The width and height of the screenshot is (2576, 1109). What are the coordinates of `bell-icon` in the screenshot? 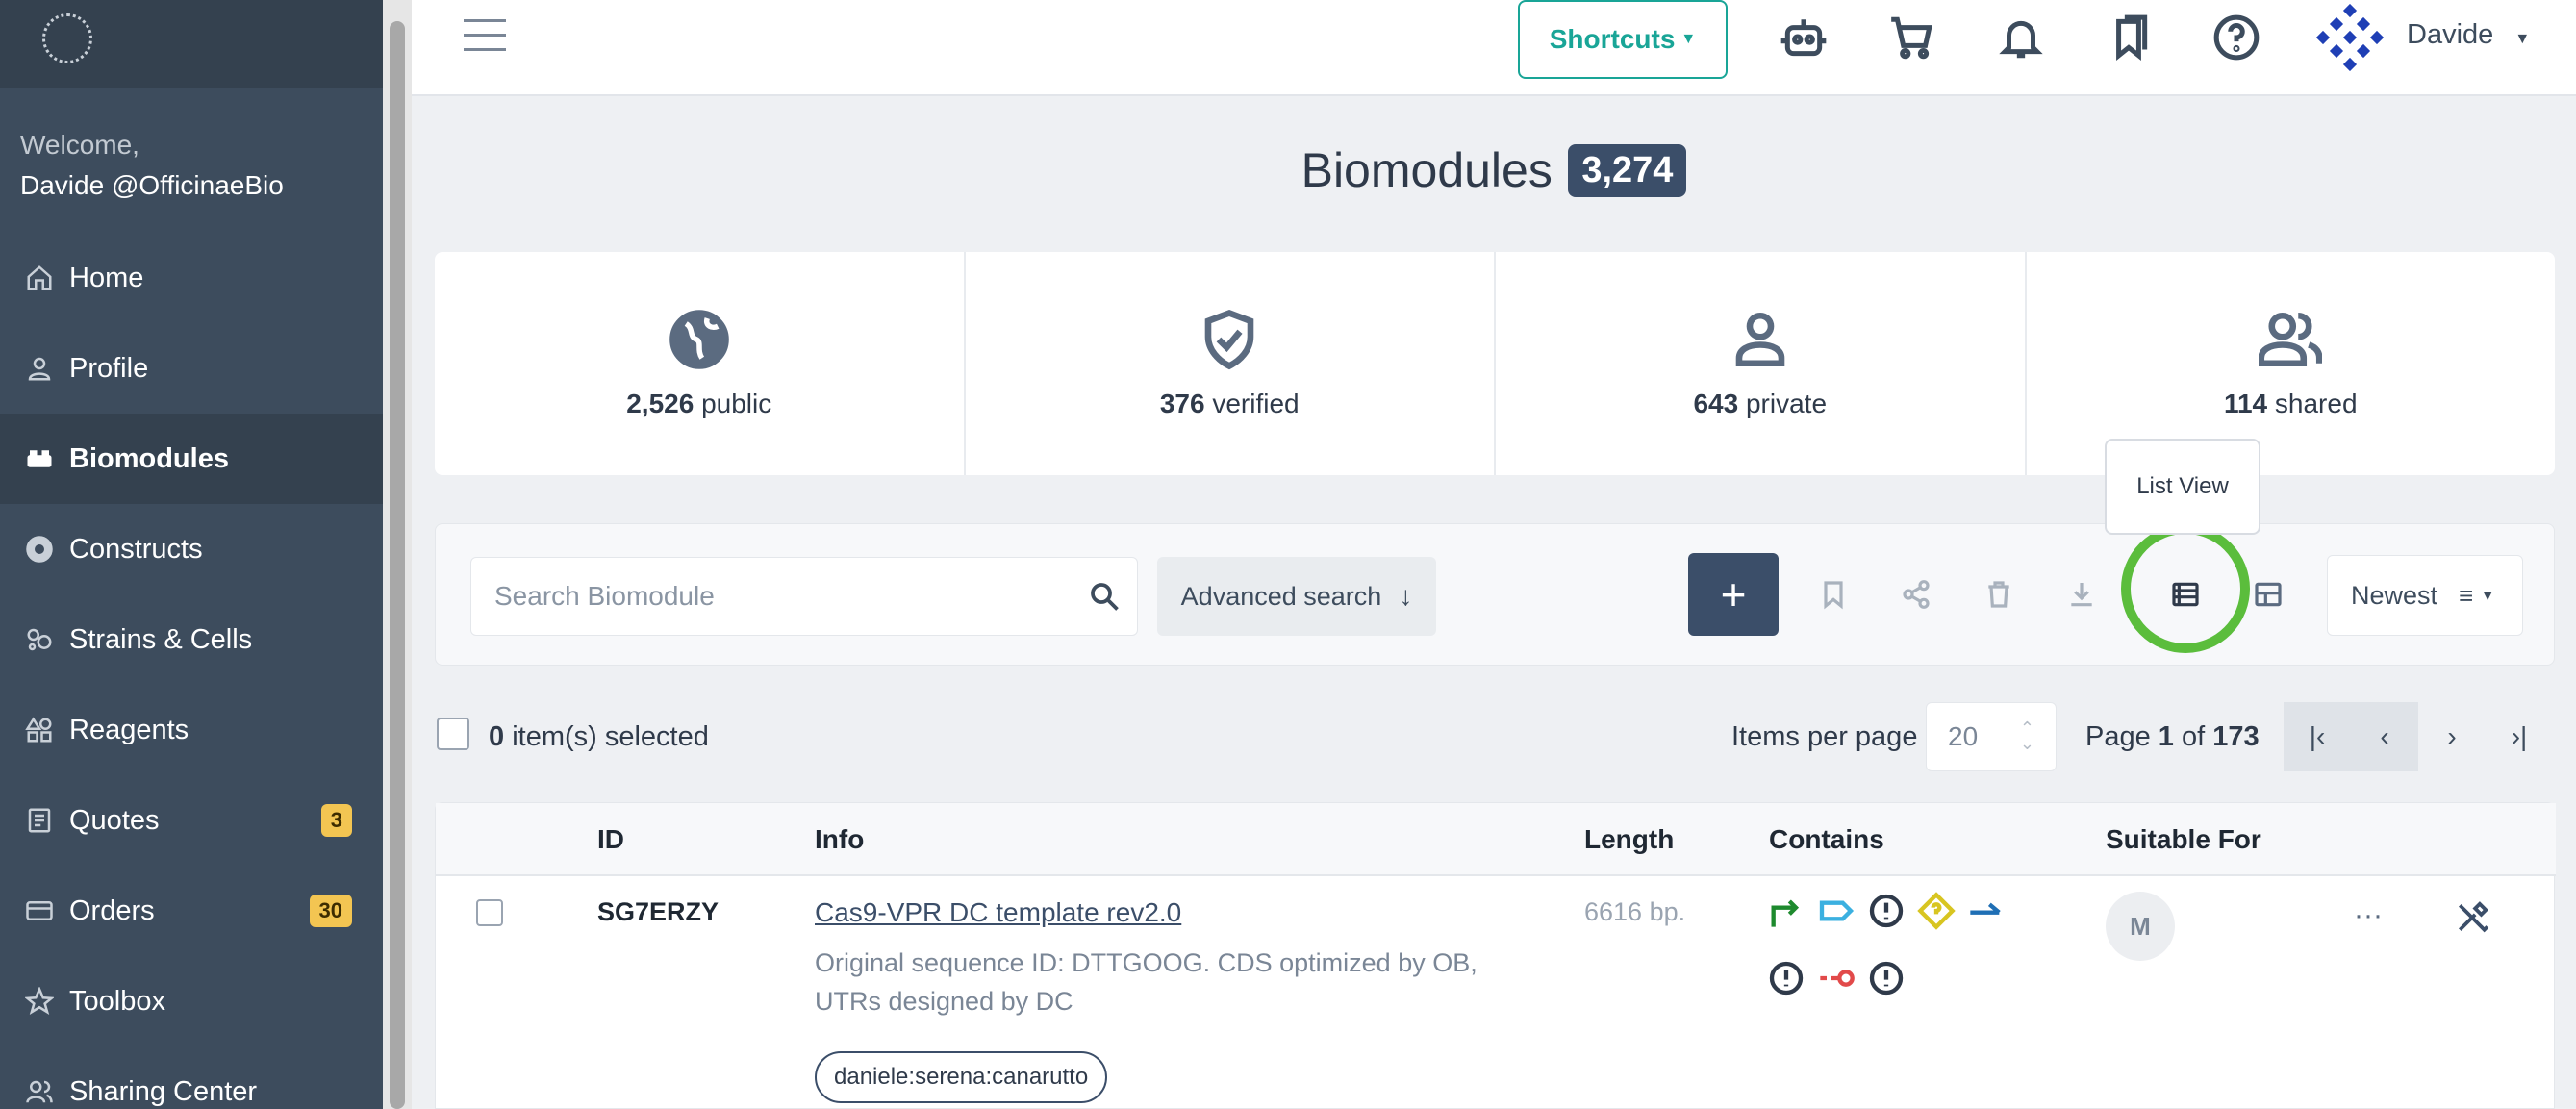 It's located at (2021, 37).